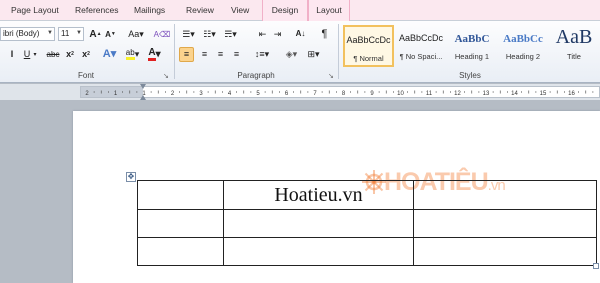  What do you see at coordinates (277, 34) in the screenshot?
I see `increase-indent-icon: ⇥` at bounding box center [277, 34].